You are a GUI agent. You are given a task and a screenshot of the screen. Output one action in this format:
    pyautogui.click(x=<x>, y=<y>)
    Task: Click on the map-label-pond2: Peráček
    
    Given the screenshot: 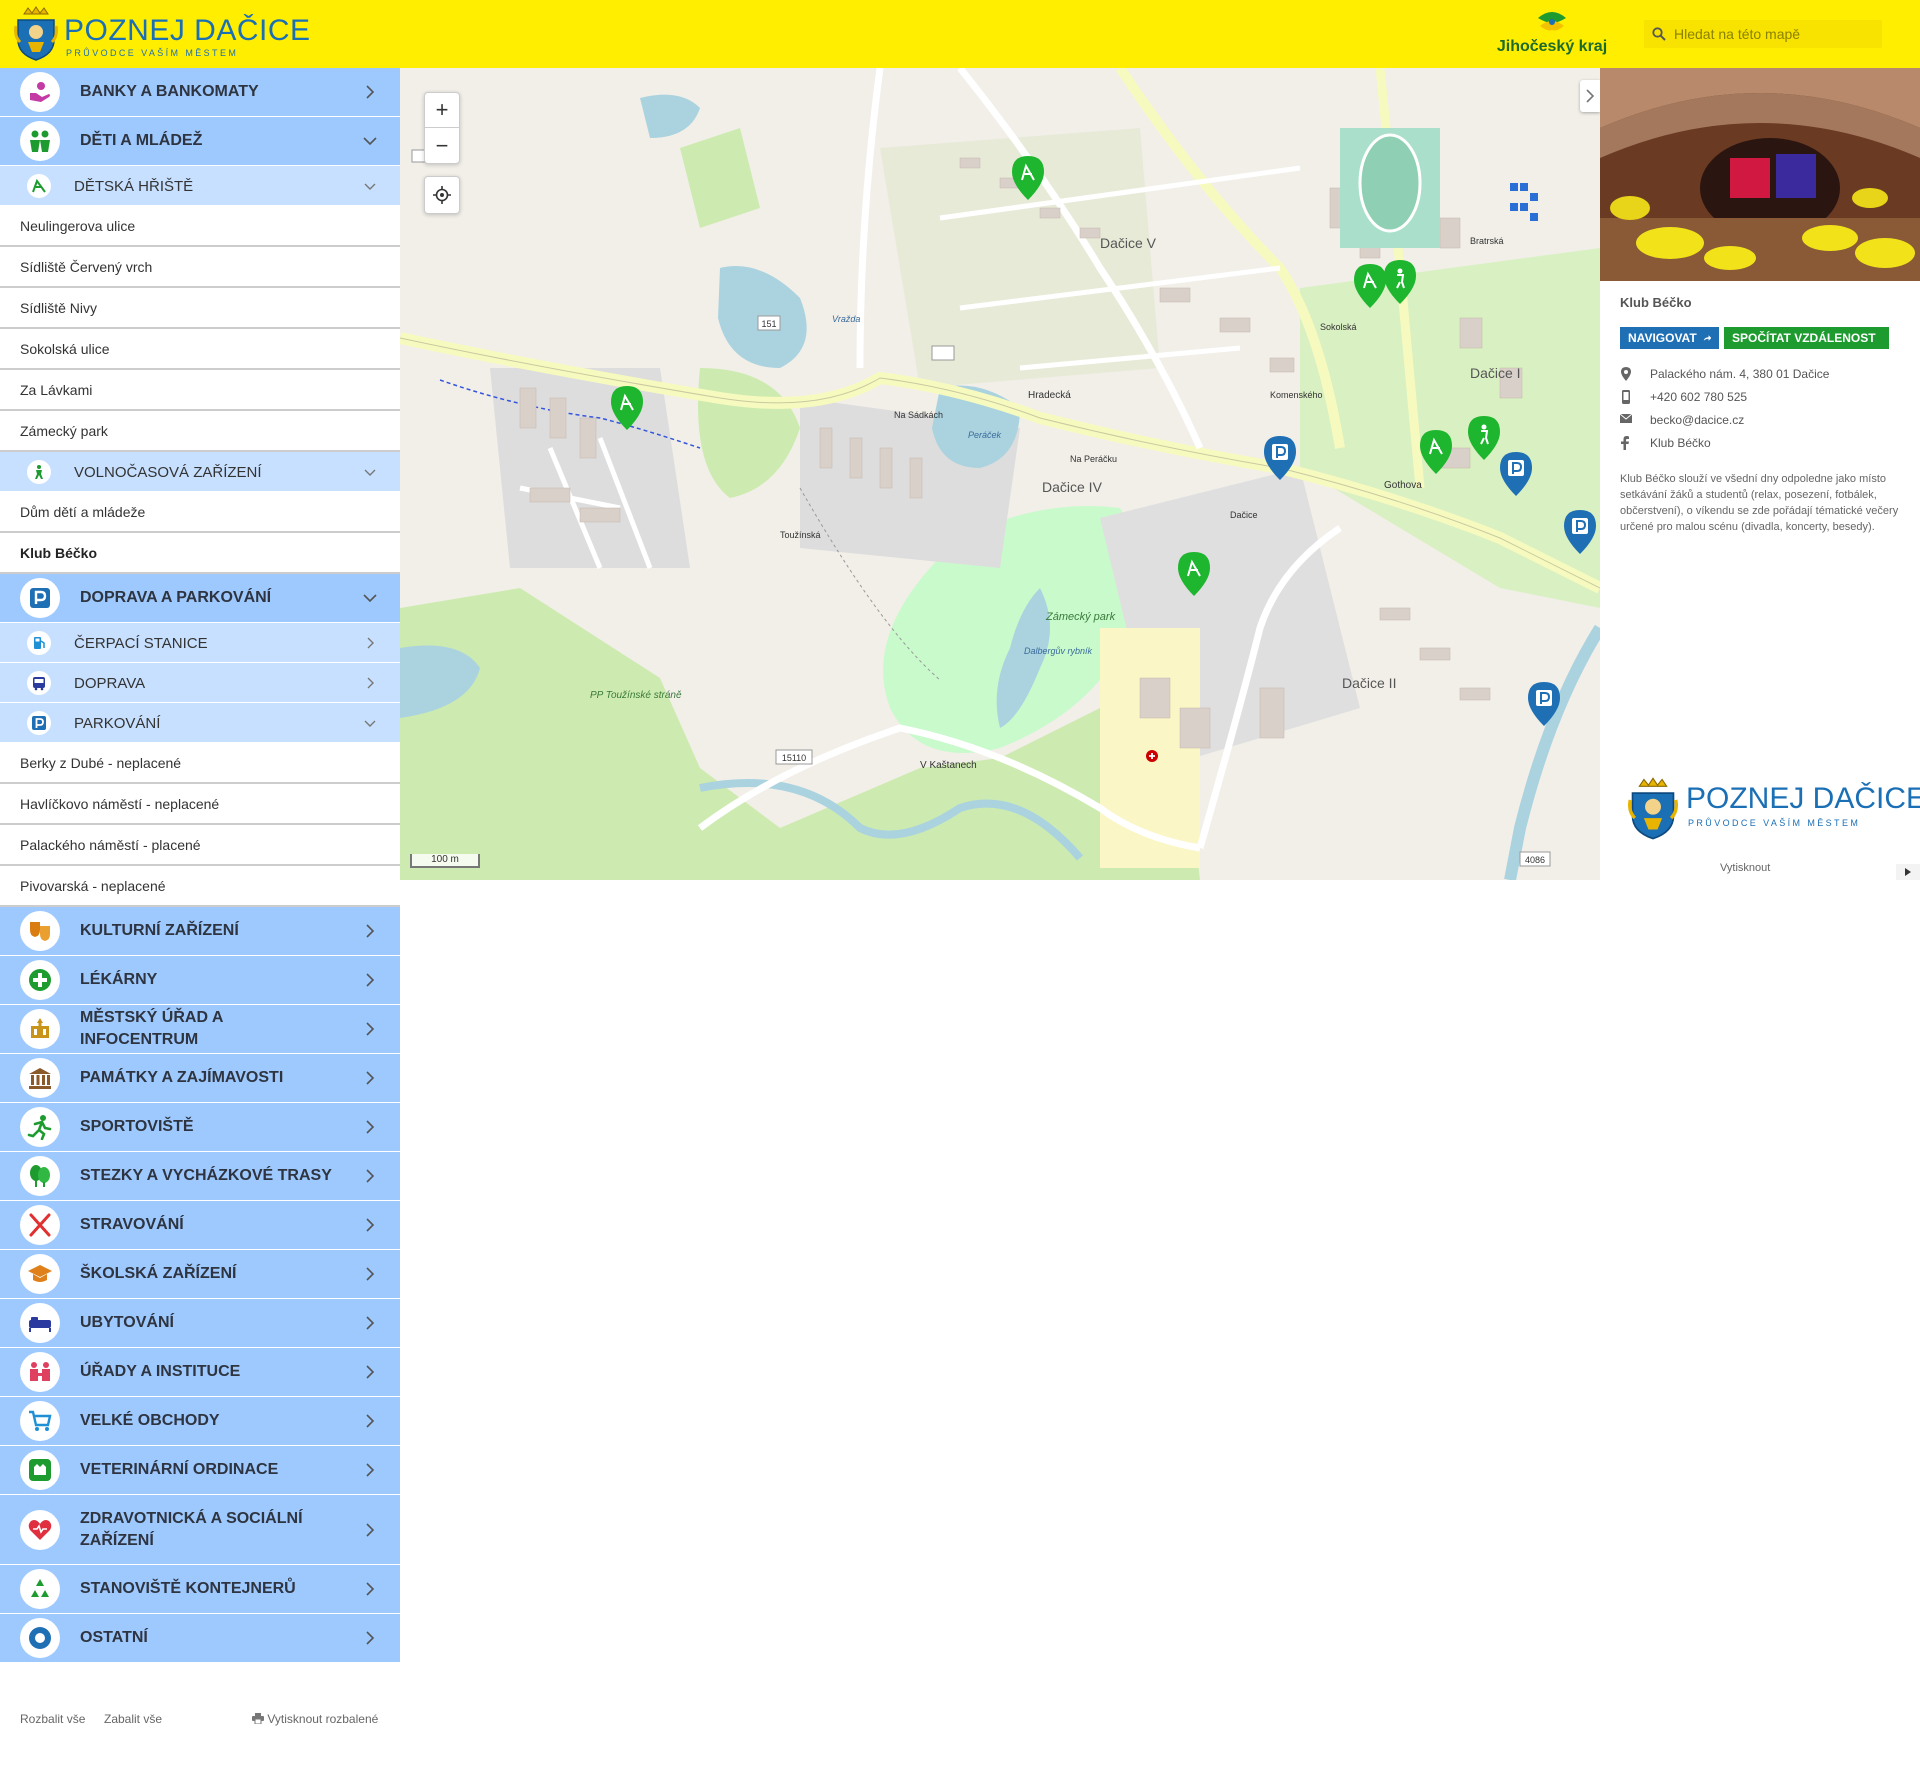 What is the action you would take?
    pyautogui.click(x=985, y=435)
    